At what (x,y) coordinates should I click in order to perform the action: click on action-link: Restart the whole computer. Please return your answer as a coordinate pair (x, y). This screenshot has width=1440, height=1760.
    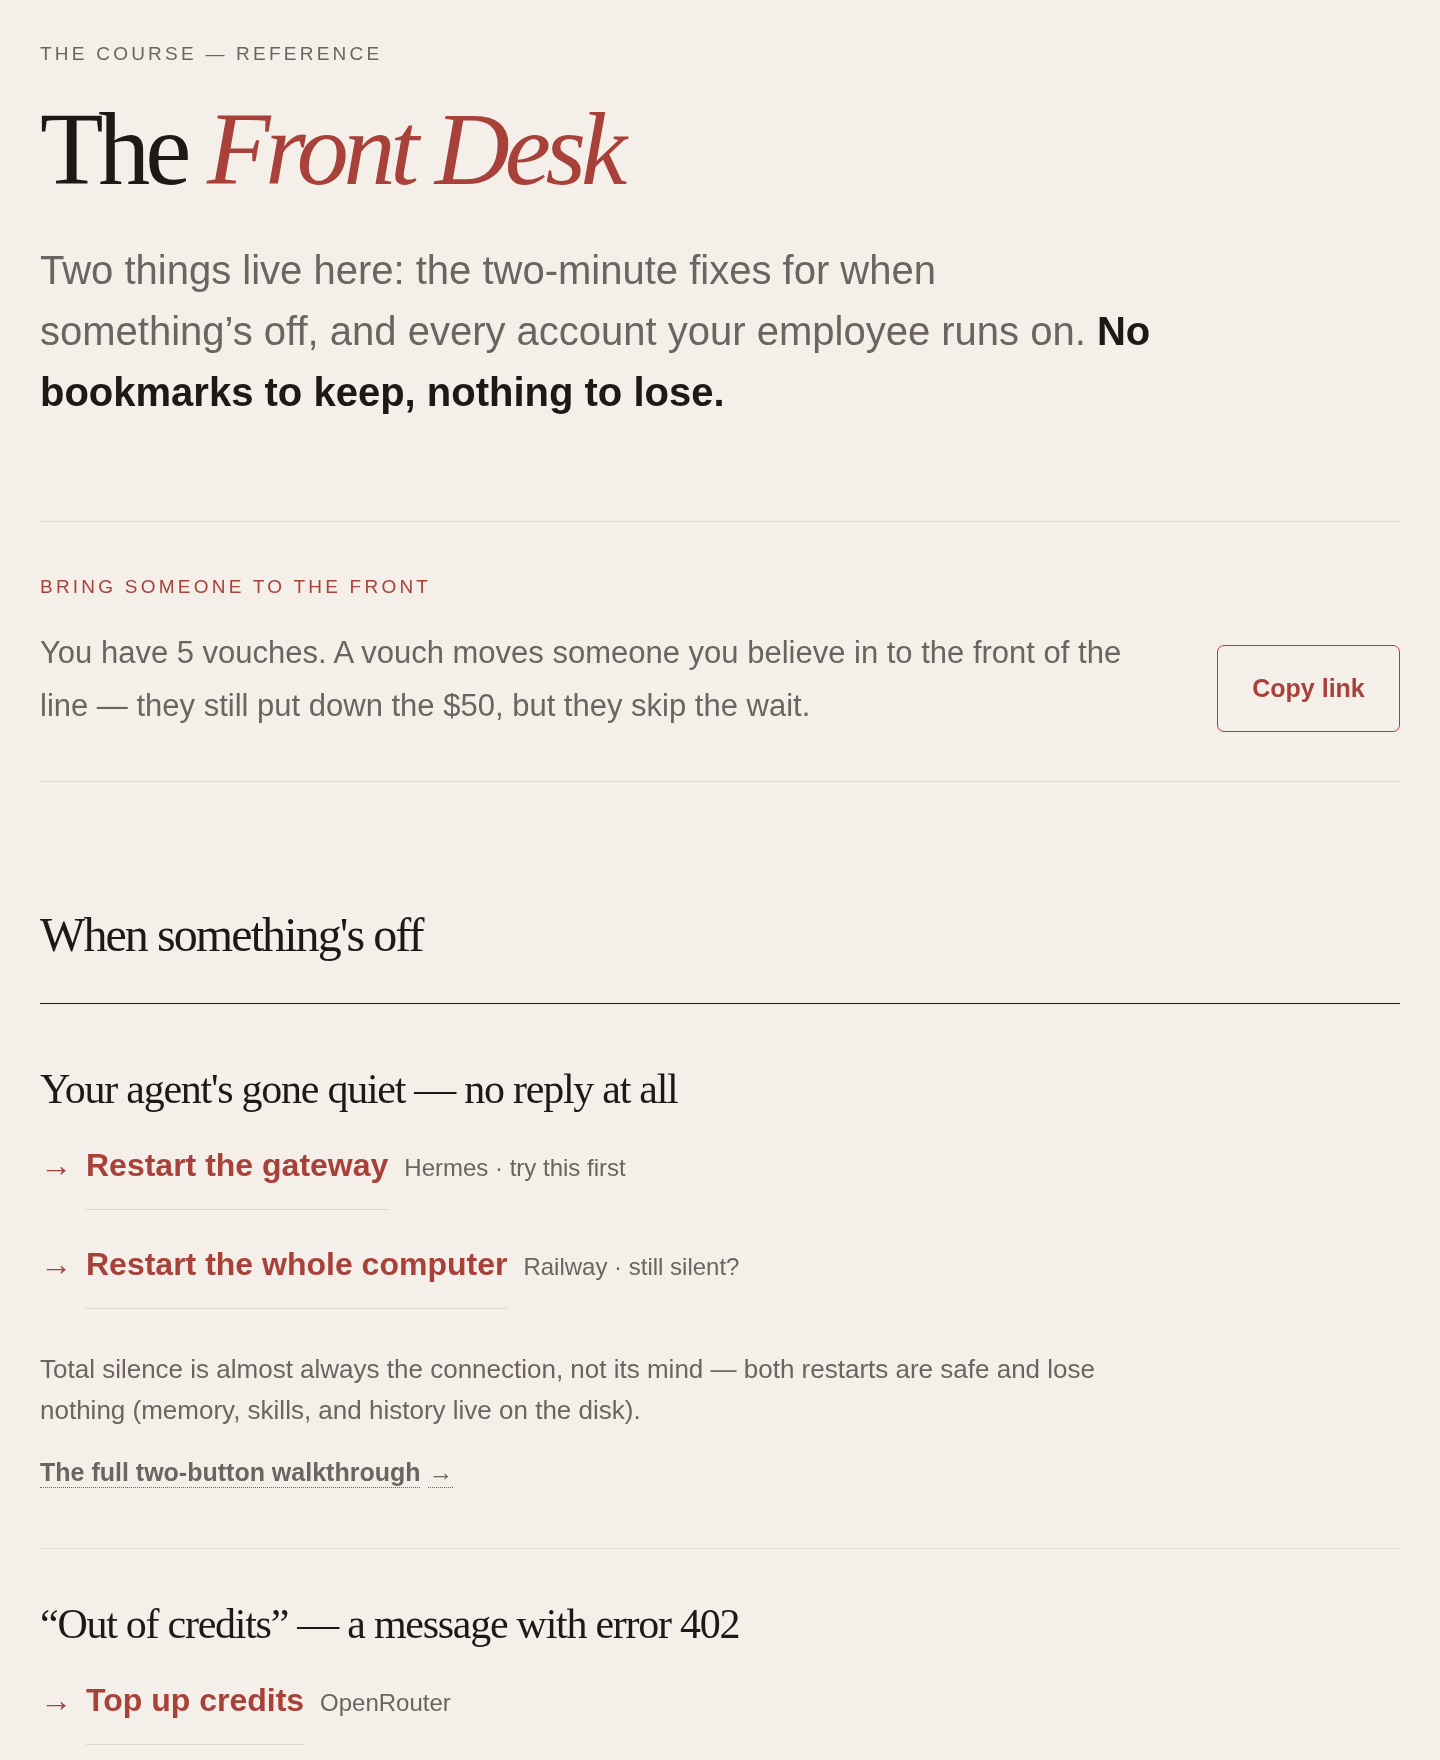
    Looking at the image, I should click on (297, 1276).